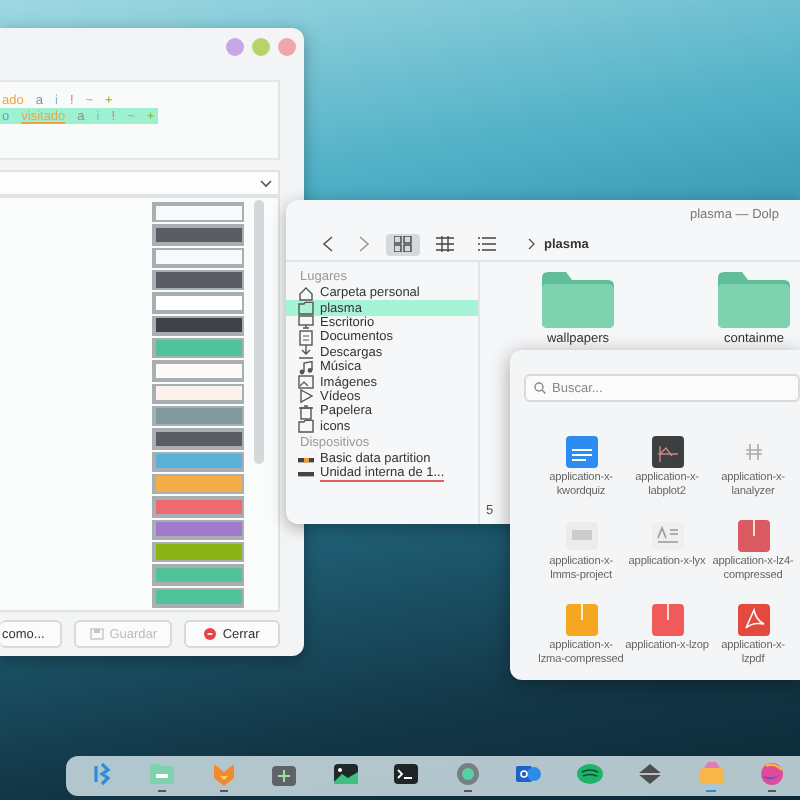 This screenshot has height=800, width=800. What do you see at coordinates (753, 620) in the screenshot?
I see `pdf-icon` at bounding box center [753, 620].